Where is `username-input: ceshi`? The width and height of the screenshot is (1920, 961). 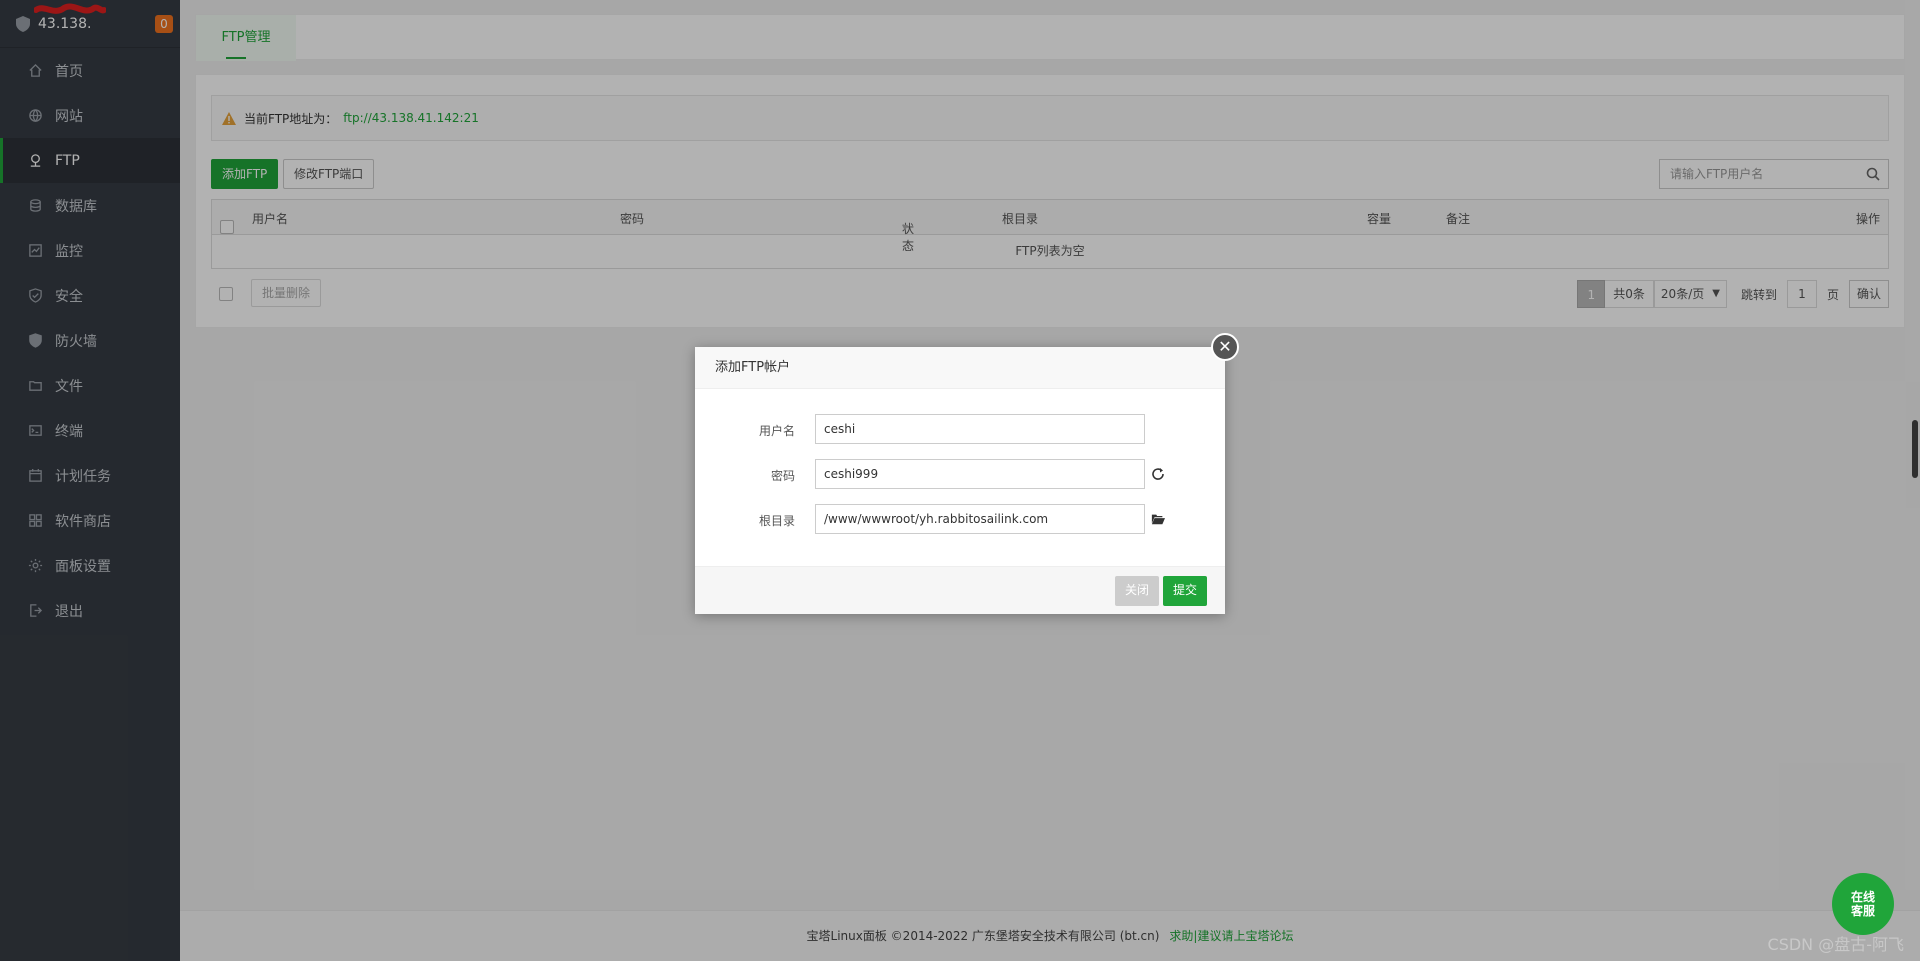
username-input: ceshi is located at coordinates (980, 429).